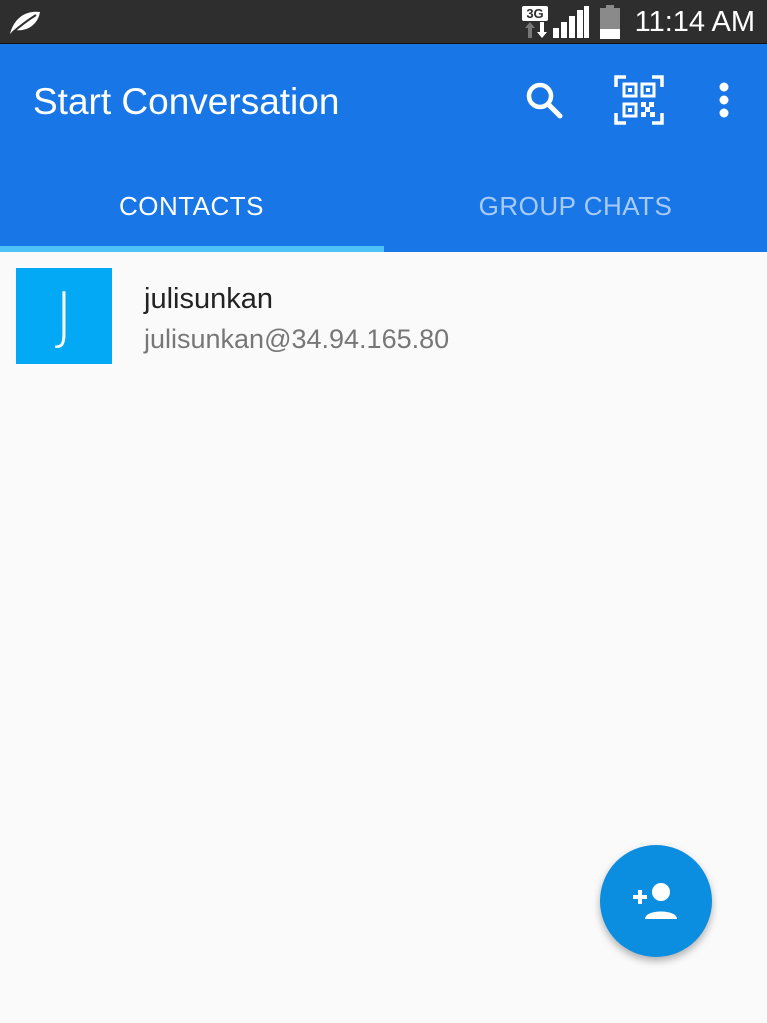  Describe the element at coordinates (694, 22) in the screenshot. I see `status-time: 11:14 AM` at that location.